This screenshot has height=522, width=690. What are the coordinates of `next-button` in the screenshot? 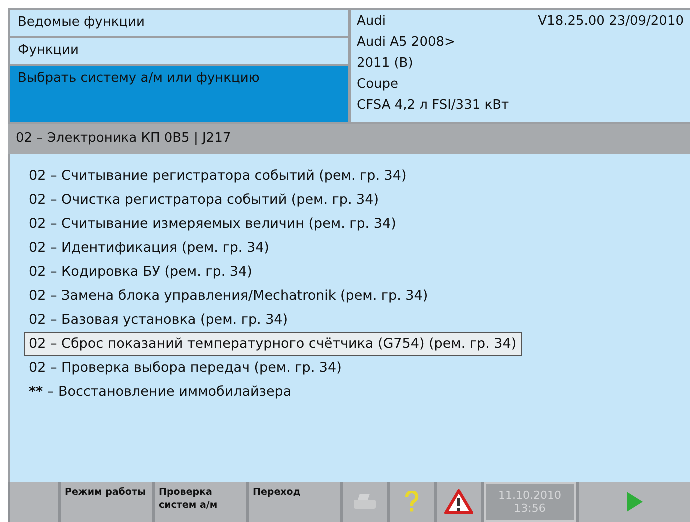 It's located at (634, 502).